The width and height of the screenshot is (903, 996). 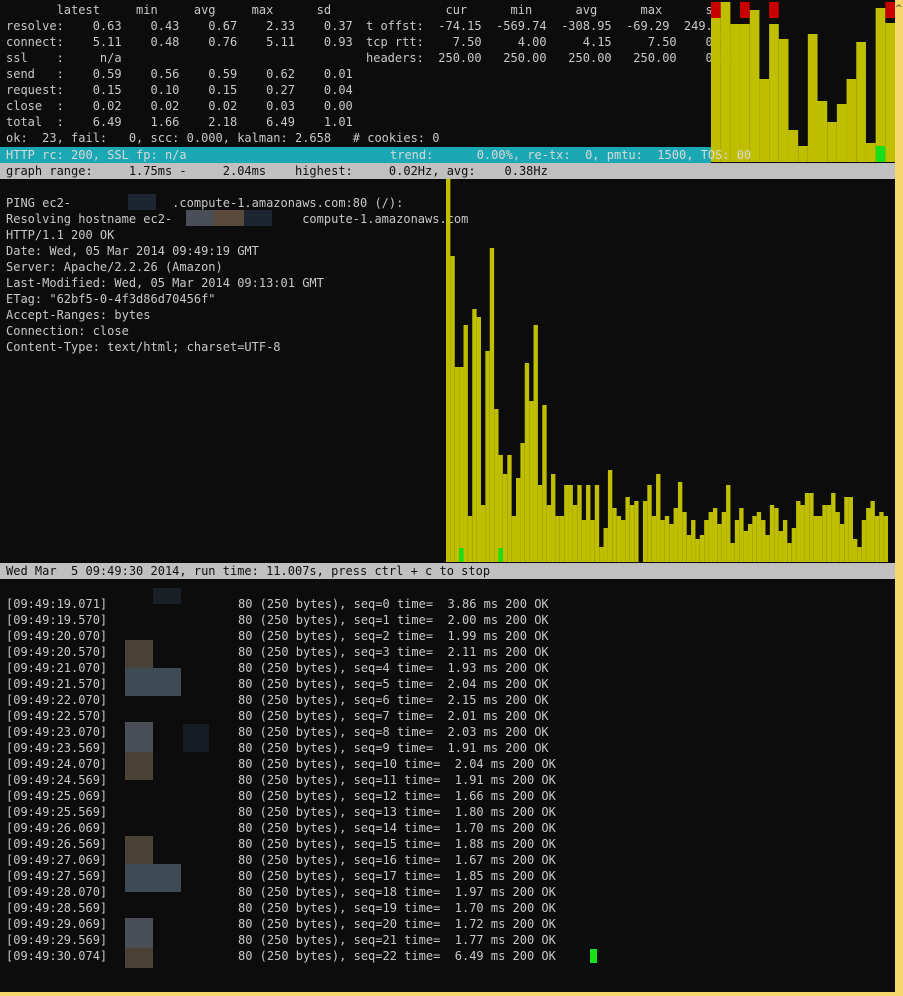 I want to click on stat-row-resolve: resolve: 0.63 0.43 0.67 2.33 0.37, so click(x=179, y=26).